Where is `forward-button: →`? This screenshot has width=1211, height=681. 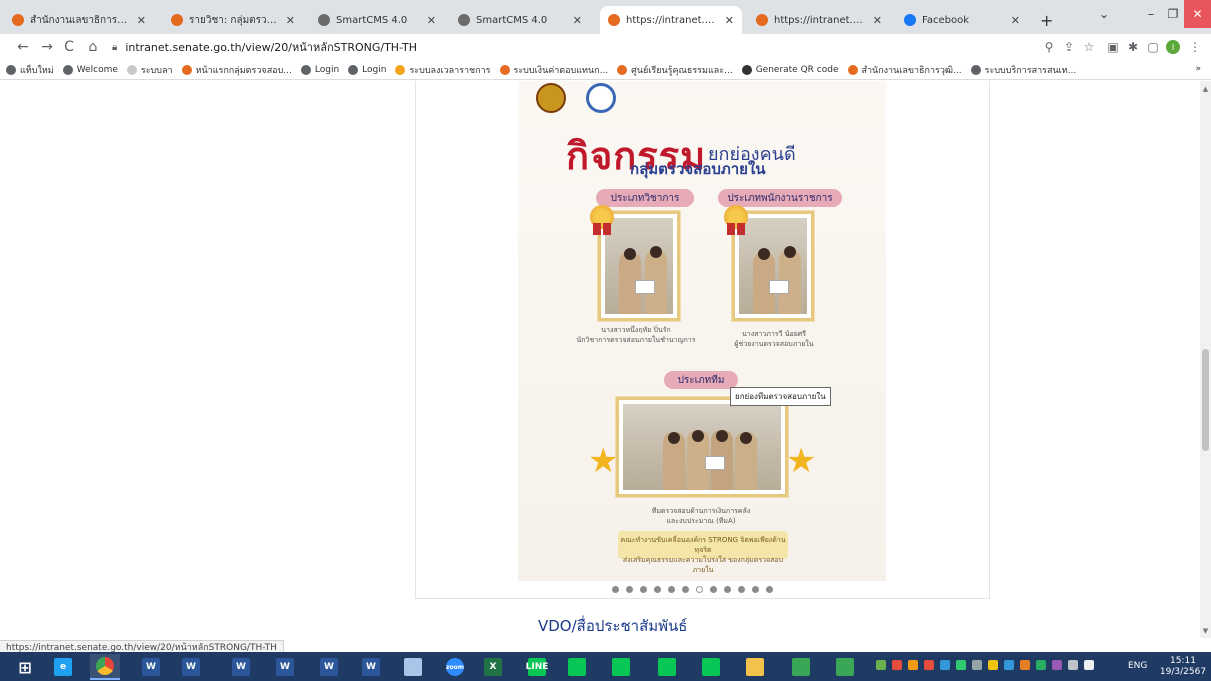 forward-button: → is located at coordinates (47, 47).